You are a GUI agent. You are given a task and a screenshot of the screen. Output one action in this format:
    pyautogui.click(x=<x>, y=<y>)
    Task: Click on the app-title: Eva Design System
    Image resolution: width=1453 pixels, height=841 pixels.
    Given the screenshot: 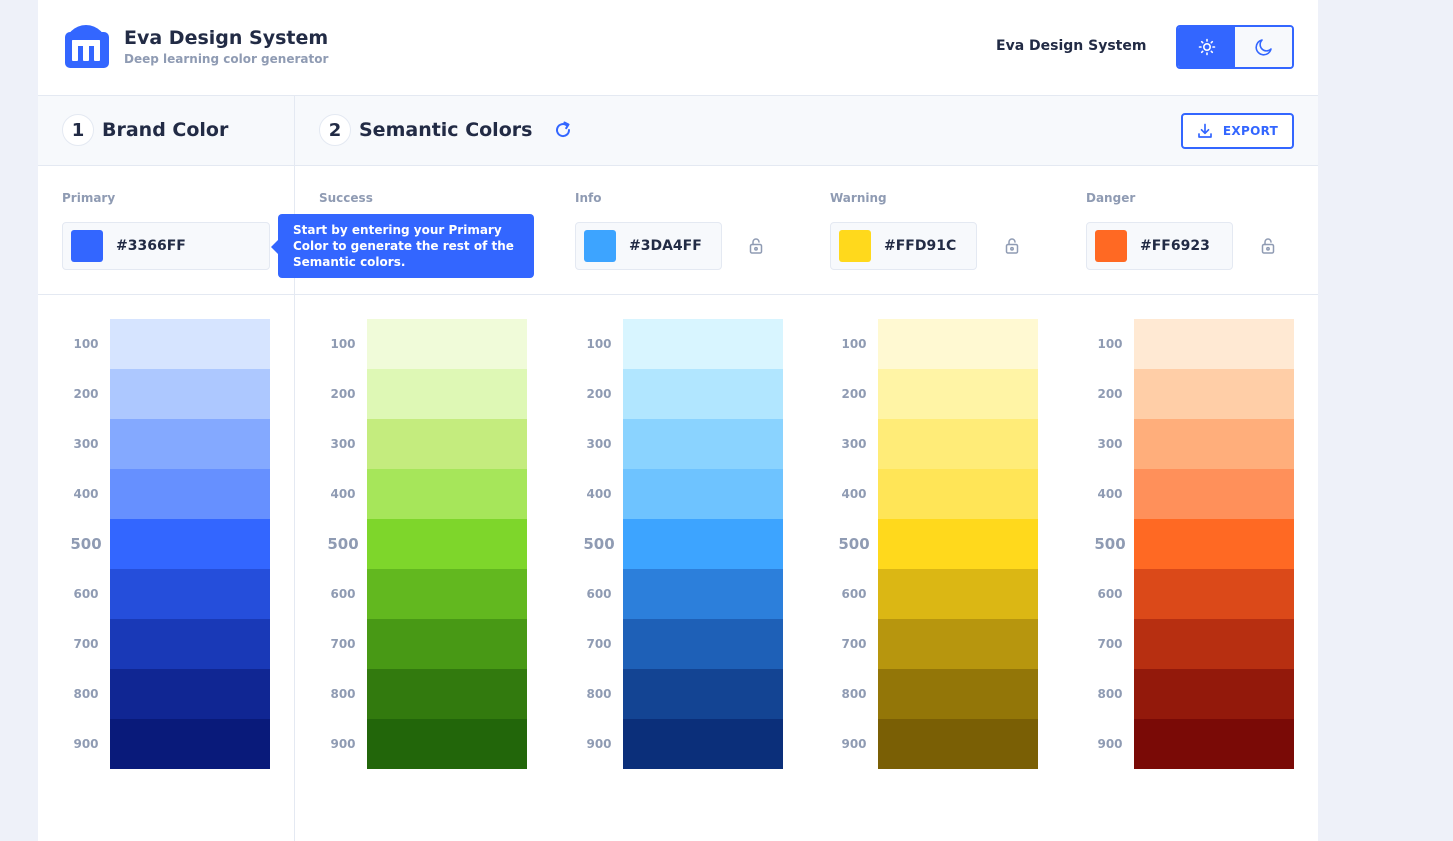 What is the action you would take?
    pyautogui.click(x=226, y=38)
    